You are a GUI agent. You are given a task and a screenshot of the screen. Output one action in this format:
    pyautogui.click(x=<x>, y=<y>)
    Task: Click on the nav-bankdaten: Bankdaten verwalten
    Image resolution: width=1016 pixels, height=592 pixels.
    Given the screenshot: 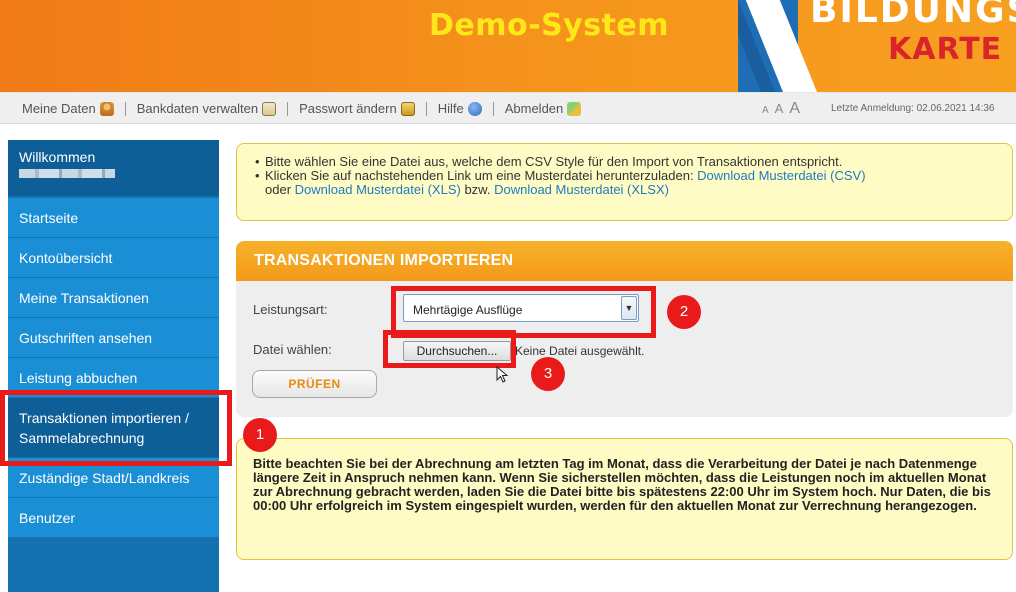 What is the action you would take?
    pyautogui.click(x=206, y=108)
    